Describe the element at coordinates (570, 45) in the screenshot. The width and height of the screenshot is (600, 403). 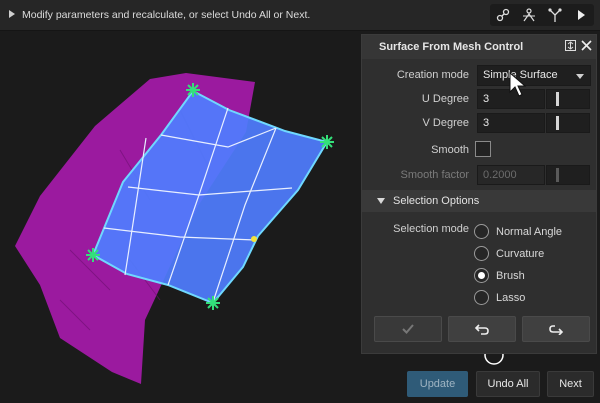
I see `pin-icon` at that location.